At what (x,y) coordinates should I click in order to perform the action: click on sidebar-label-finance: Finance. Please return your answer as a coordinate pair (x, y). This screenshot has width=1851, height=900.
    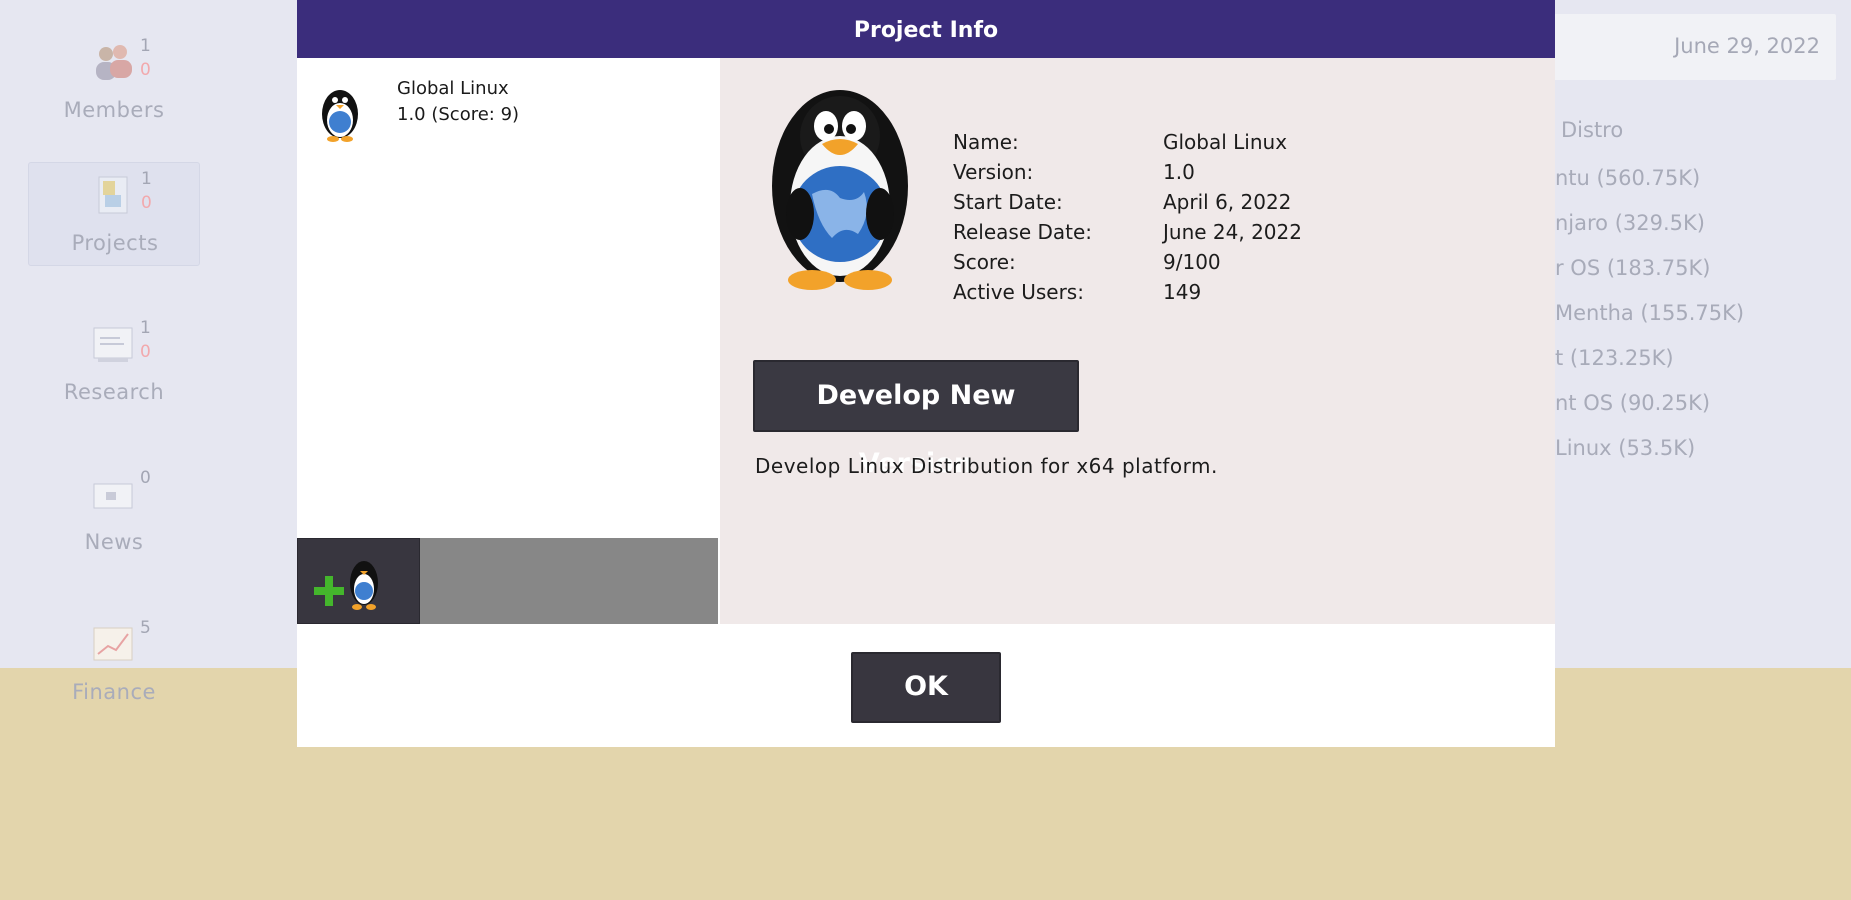
    Looking at the image, I should click on (114, 692).